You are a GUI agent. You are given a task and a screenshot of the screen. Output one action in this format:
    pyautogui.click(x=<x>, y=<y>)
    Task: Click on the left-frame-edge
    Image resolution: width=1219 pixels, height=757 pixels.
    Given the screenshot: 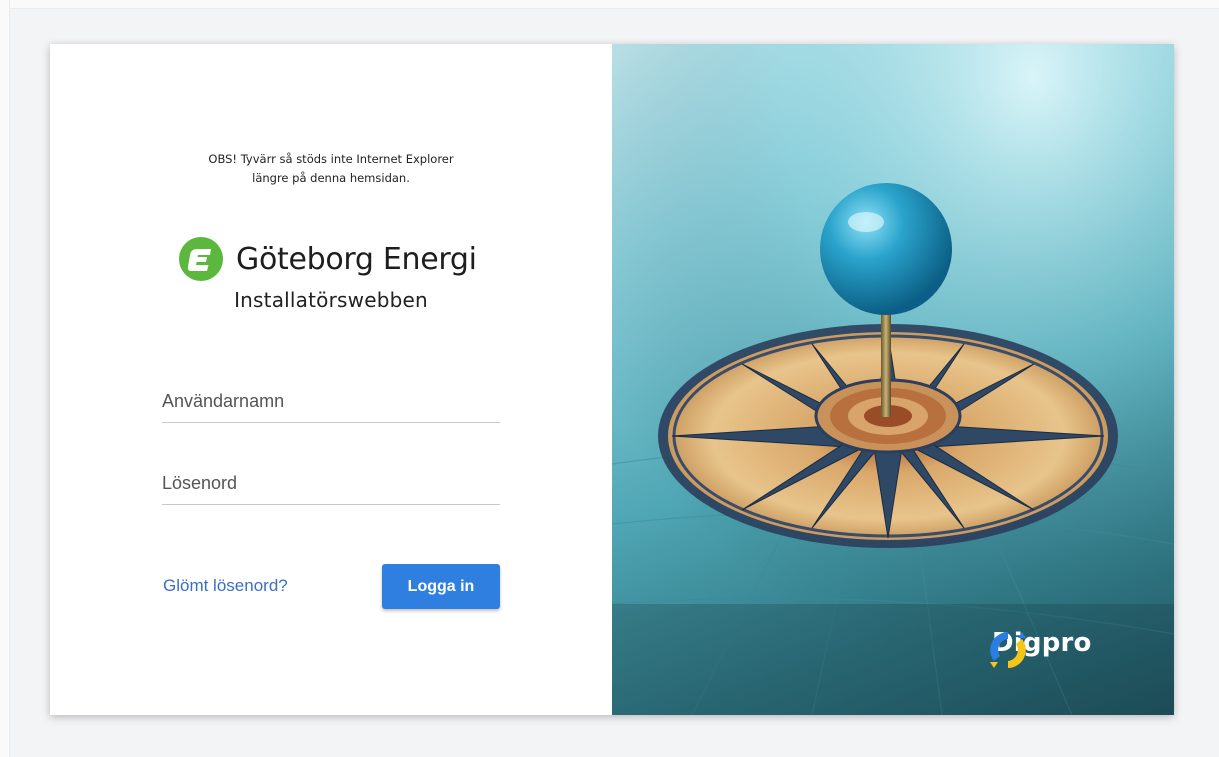 What is the action you would take?
    pyautogui.click(x=5, y=378)
    